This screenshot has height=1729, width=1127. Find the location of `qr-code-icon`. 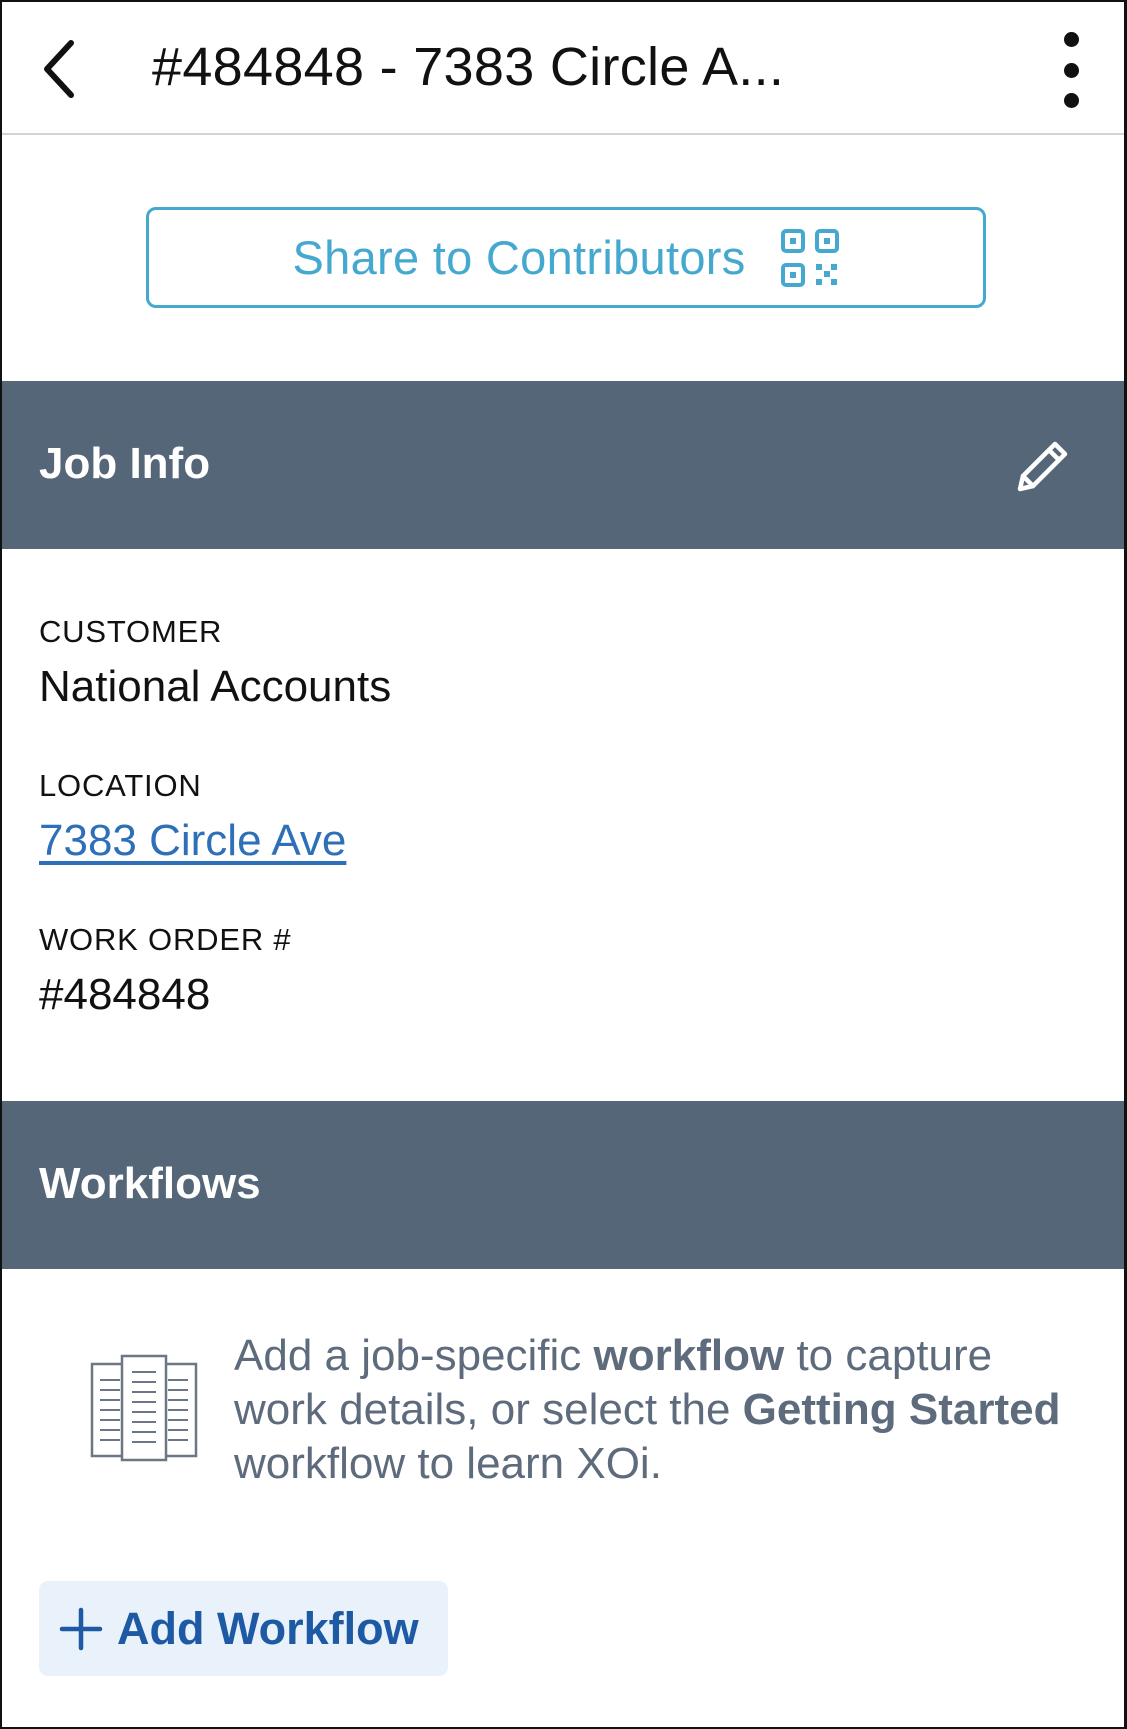

qr-code-icon is located at coordinates (809, 257).